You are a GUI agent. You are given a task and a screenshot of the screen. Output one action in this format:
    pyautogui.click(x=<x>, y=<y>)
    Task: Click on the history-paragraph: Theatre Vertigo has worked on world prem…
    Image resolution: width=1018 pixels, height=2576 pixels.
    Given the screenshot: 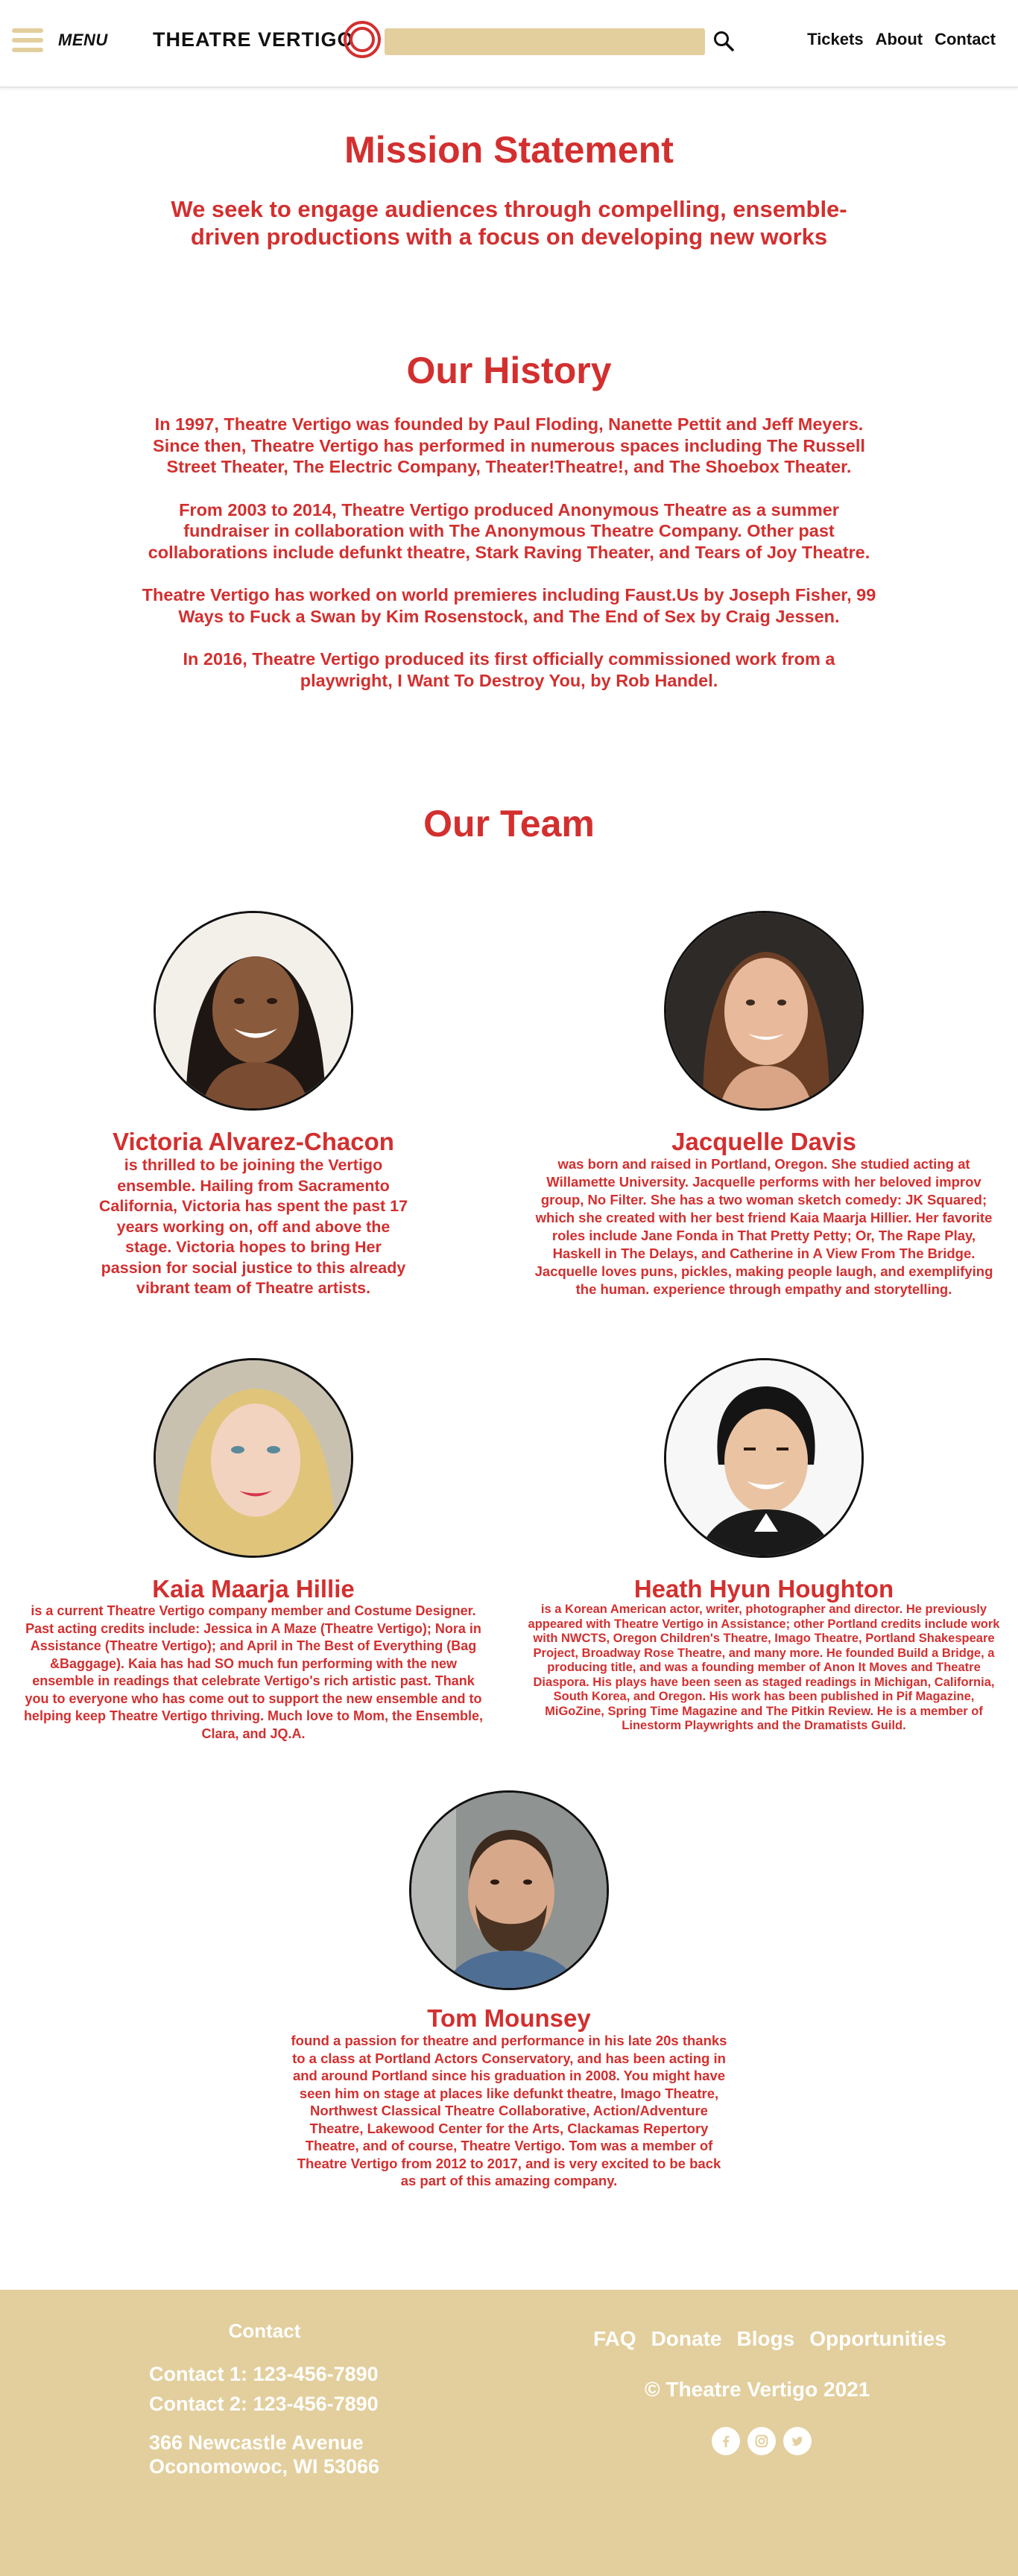 What is the action you would take?
    pyautogui.click(x=509, y=605)
    